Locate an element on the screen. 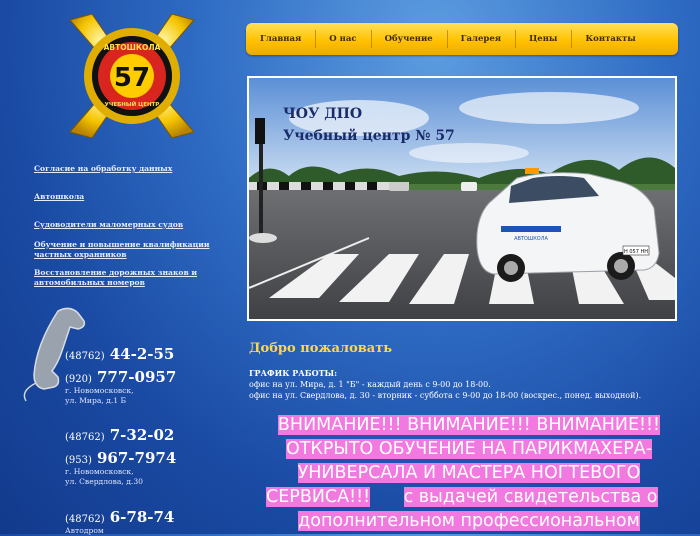 The width and height of the screenshot is (700, 536). sidebar-link-boat-drivers: Судоводители маломерных судов is located at coordinates (139, 225).